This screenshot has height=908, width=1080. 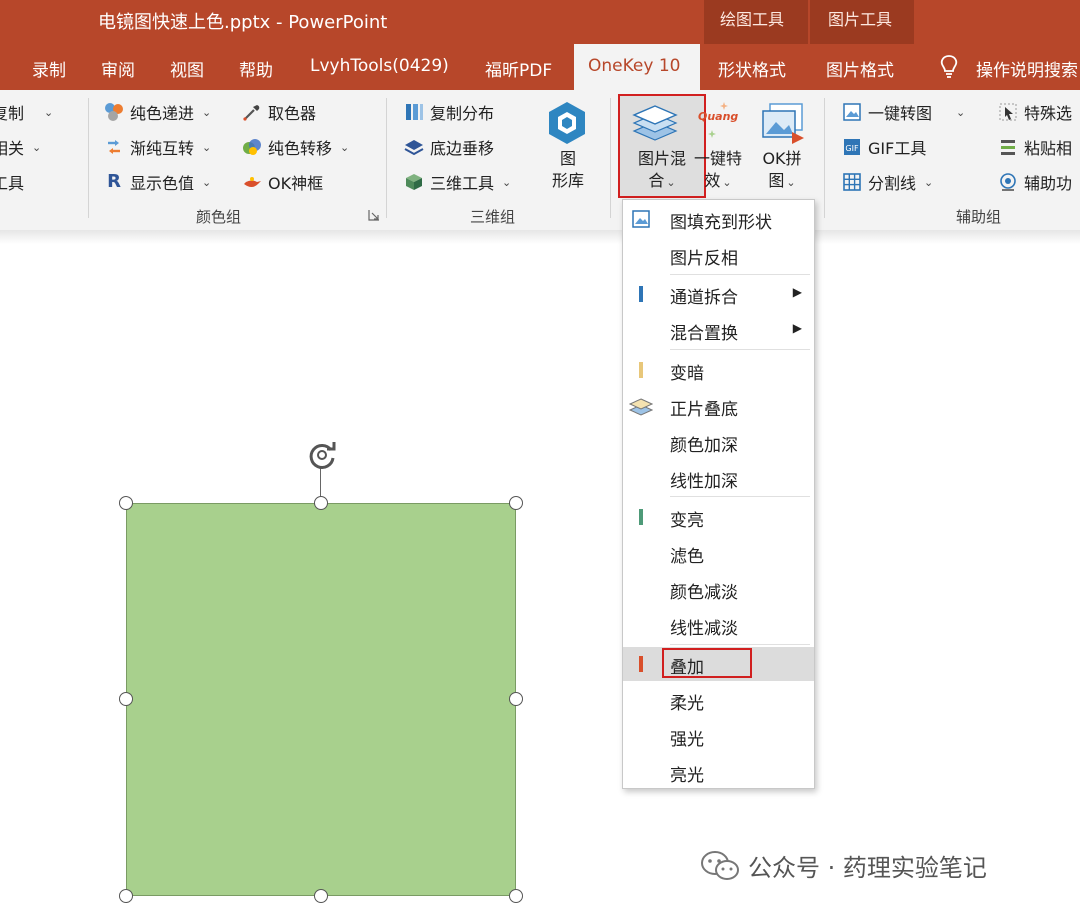 I want to click on rotate-handle-icon, so click(x=322, y=455).